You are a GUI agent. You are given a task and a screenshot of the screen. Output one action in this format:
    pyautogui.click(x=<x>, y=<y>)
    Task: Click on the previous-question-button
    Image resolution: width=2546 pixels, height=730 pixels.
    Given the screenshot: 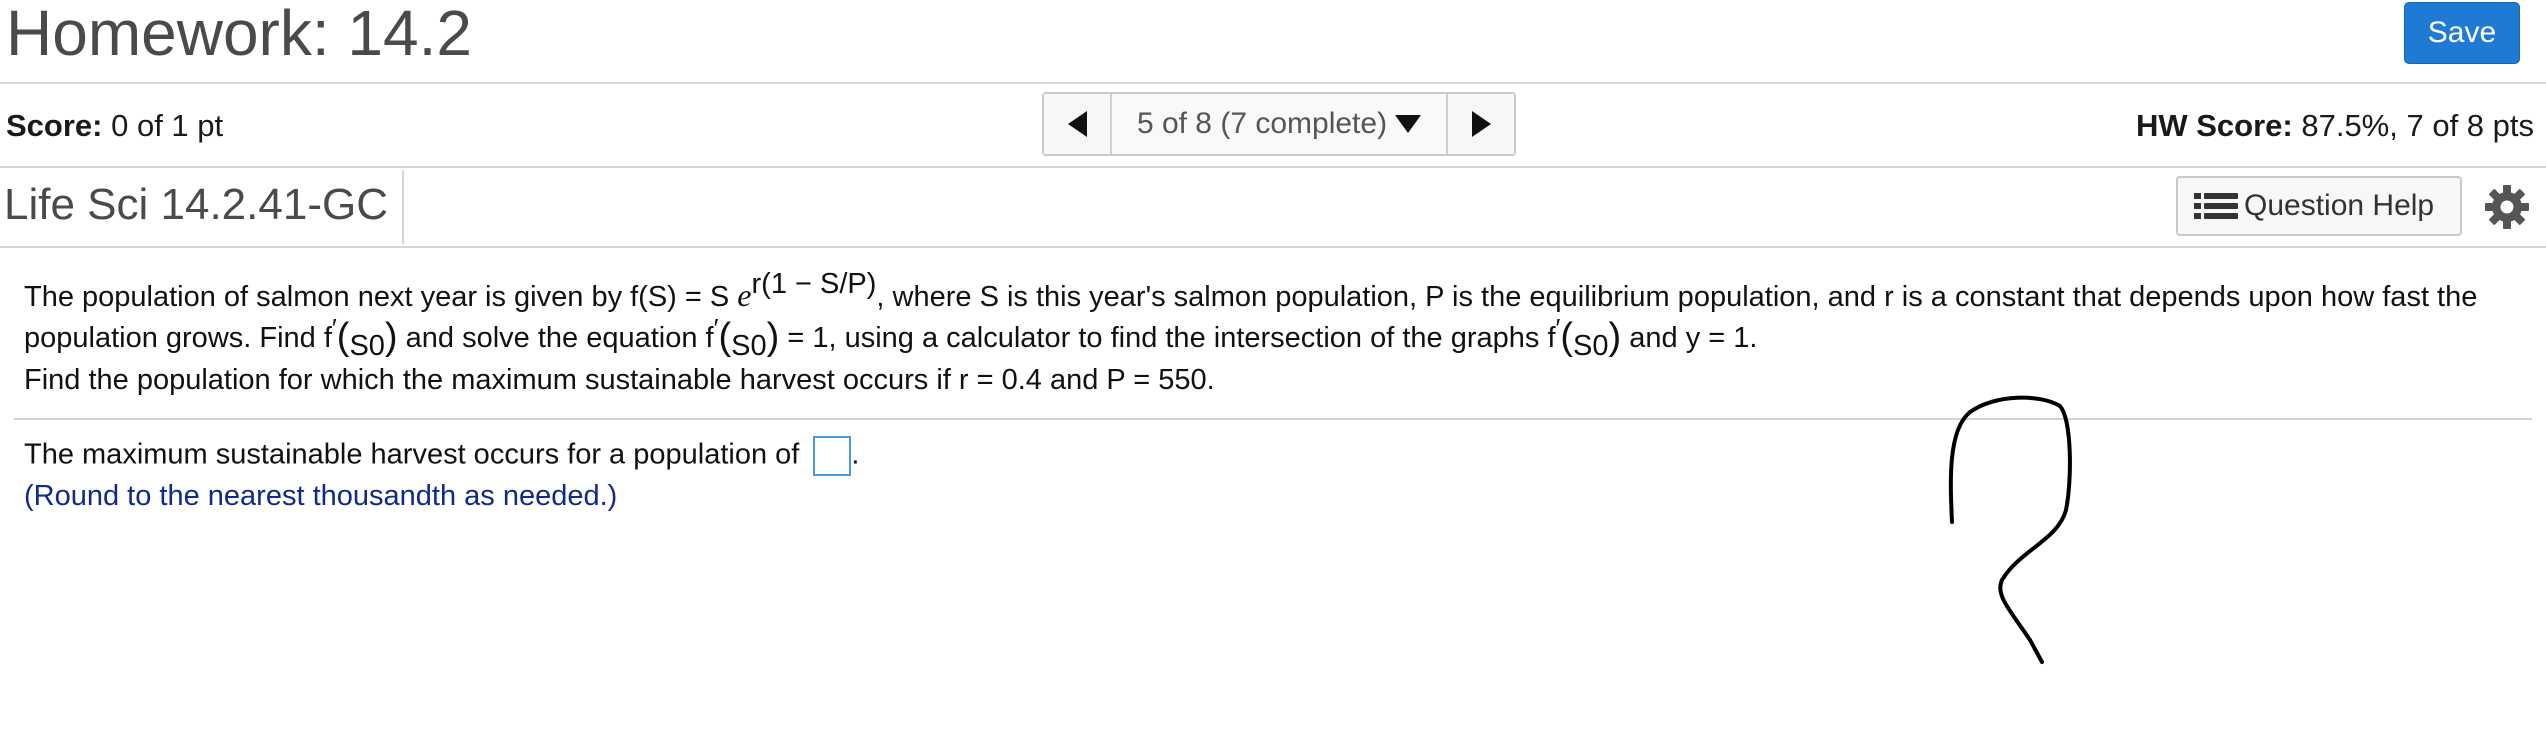 What is the action you would take?
    pyautogui.click(x=1078, y=124)
    